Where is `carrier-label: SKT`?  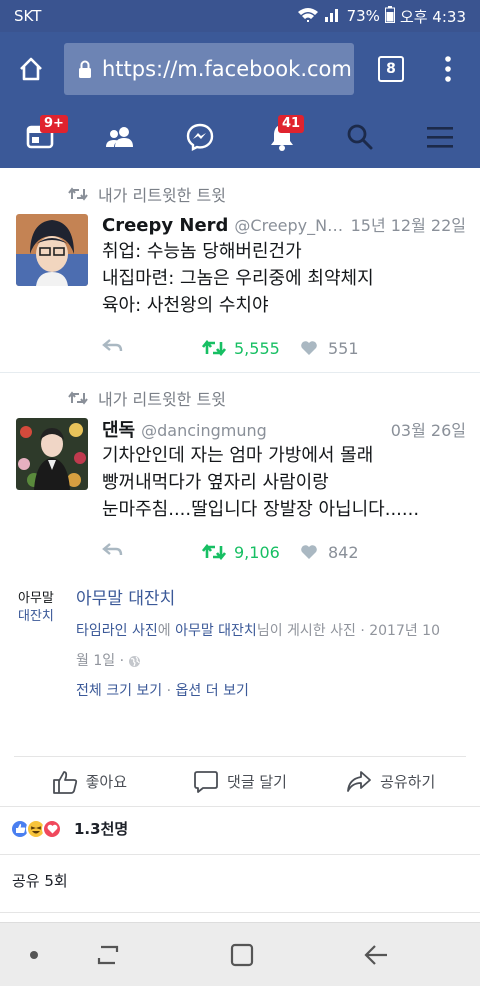 carrier-label: SKT is located at coordinates (28, 16).